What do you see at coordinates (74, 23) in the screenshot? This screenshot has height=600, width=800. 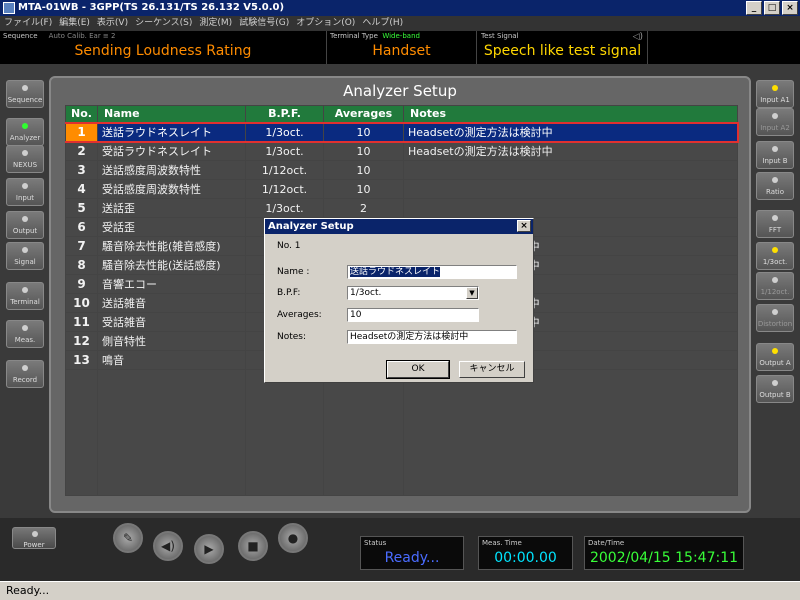 I see `menu-edit: 編集(E)` at bounding box center [74, 23].